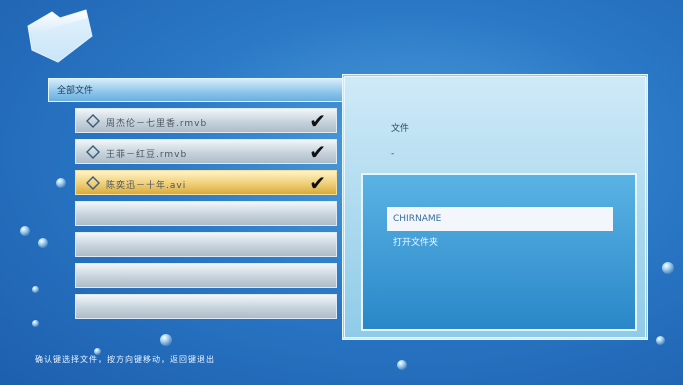 The height and width of the screenshot is (385, 683). I want to click on menu-item-selected: CHIRNAME, so click(500, 219).